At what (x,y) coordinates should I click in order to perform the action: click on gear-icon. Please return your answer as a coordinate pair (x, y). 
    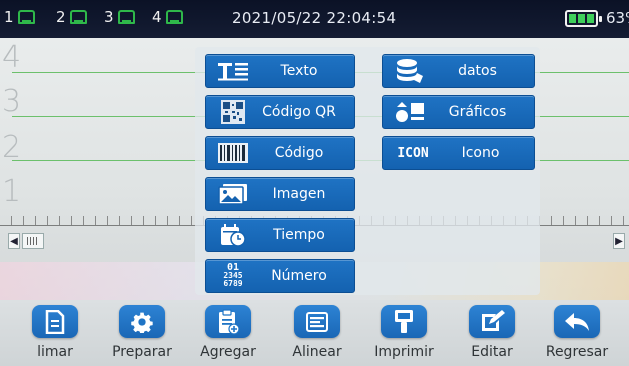
    Looking at the image, I should click on (142, 321).